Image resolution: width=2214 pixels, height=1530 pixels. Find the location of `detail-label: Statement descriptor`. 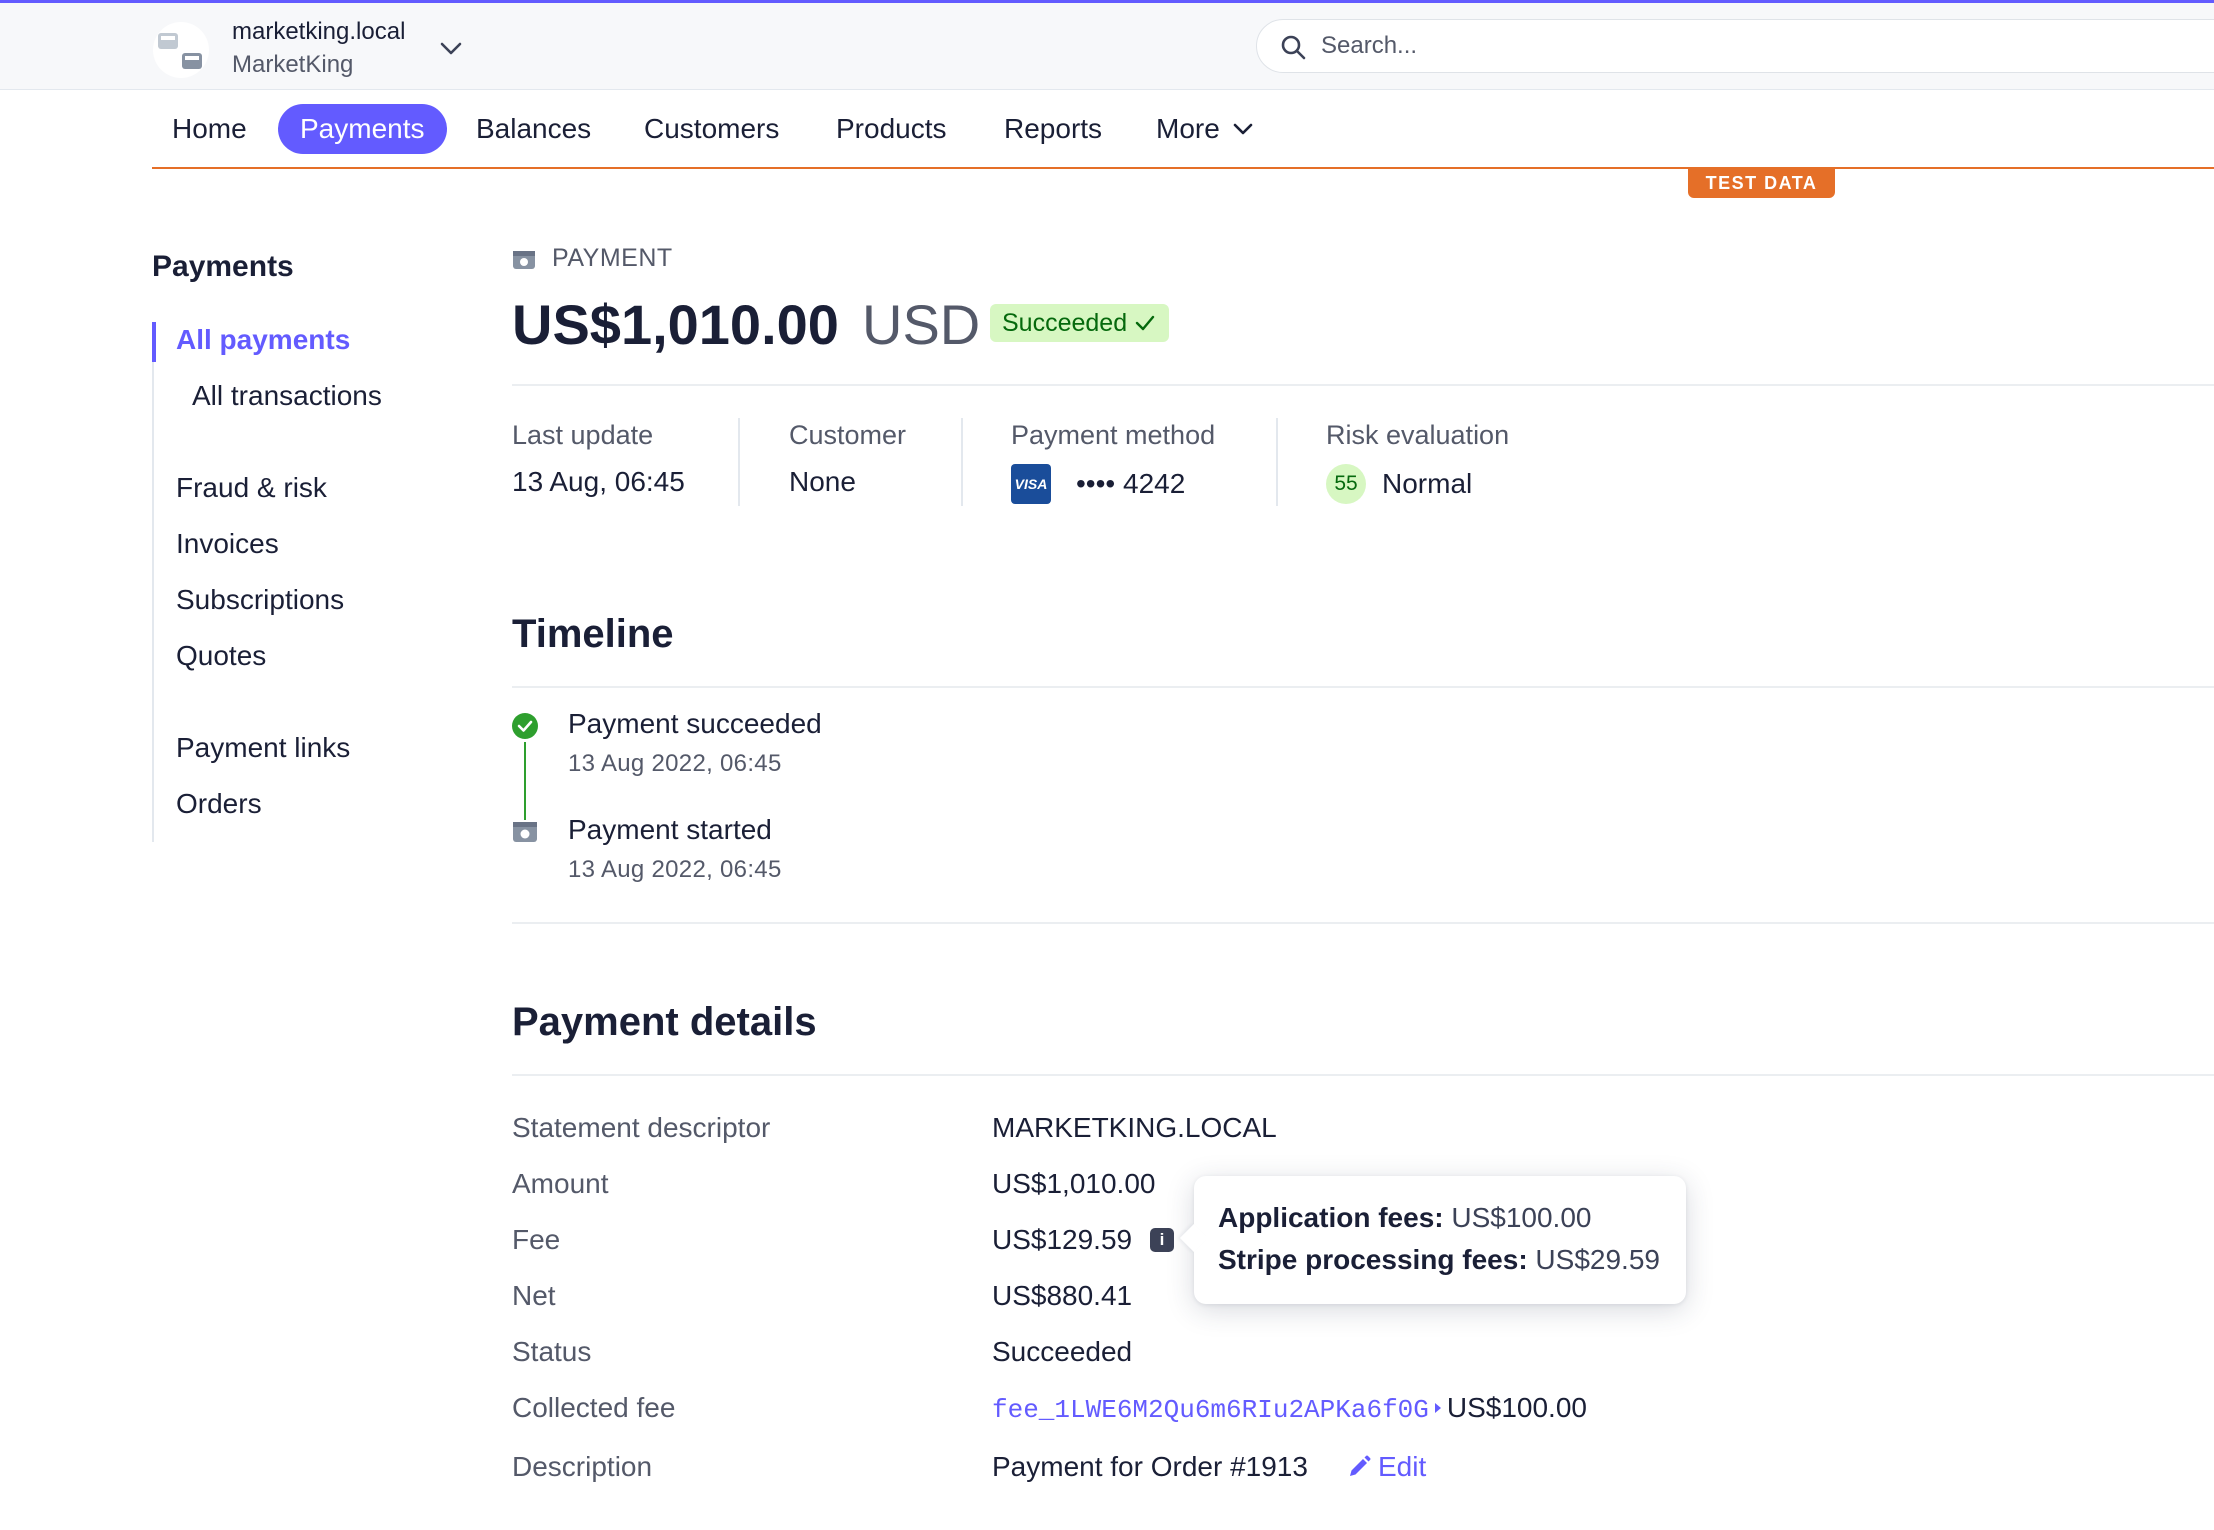

detail-label: Statement descriptor is located at coordinates (641, 1127).